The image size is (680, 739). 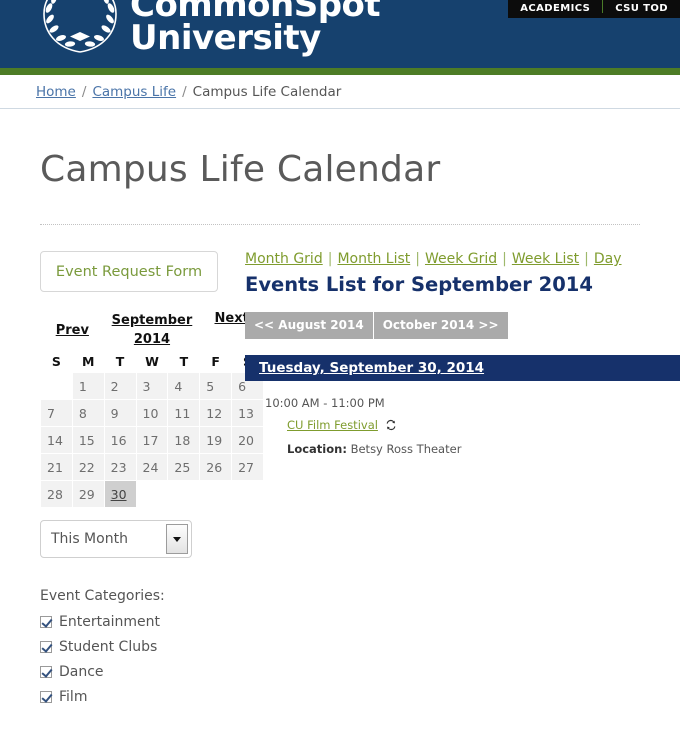 I want to click on dow-wednesday: W, so click(x=152, y=361).